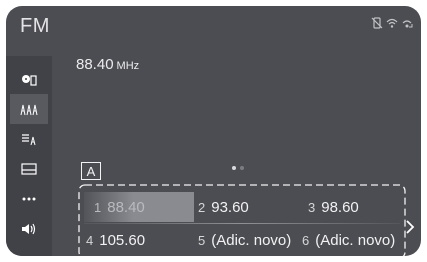  Describe the element at coordinates (230, 207) in the screenshot. I see `preset-value: 93.60` at that location.